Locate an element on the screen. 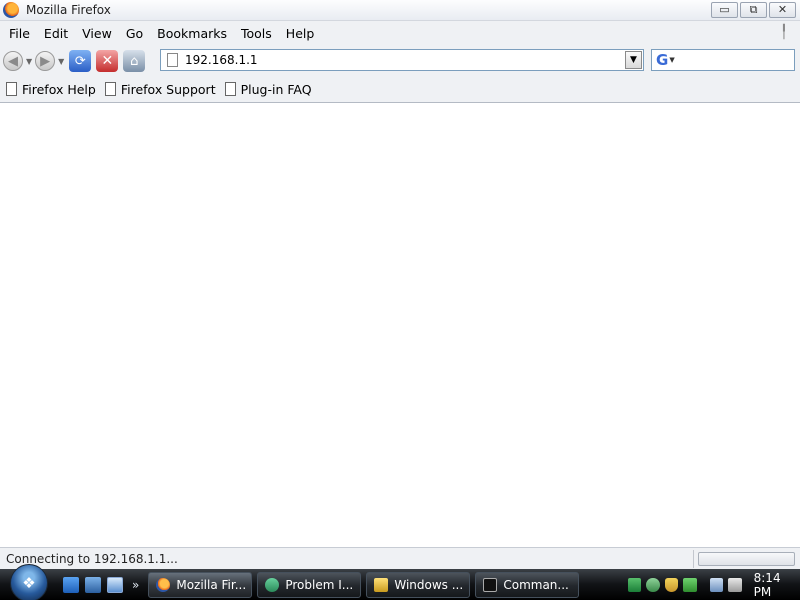 This screenshot has width=800, height=600. url-input: 192.168.1.1 is located at coordinates (221, 60).